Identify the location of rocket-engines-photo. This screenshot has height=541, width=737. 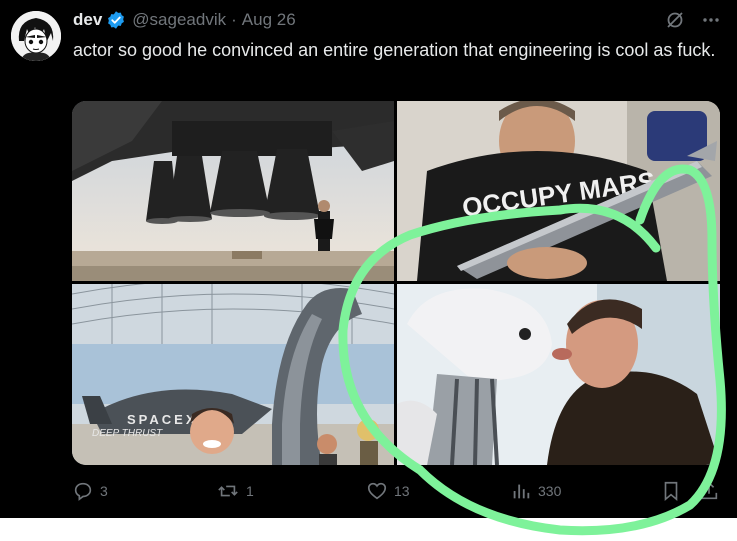
(233, 191).